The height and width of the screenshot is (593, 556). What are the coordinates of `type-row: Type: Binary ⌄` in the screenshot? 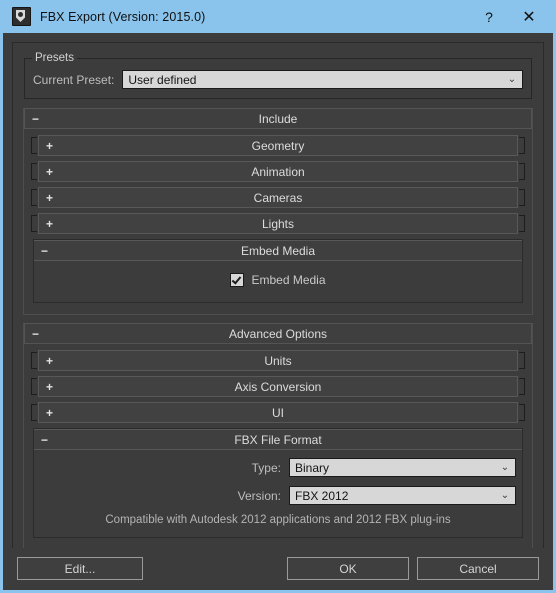 It's located at (278, 467).